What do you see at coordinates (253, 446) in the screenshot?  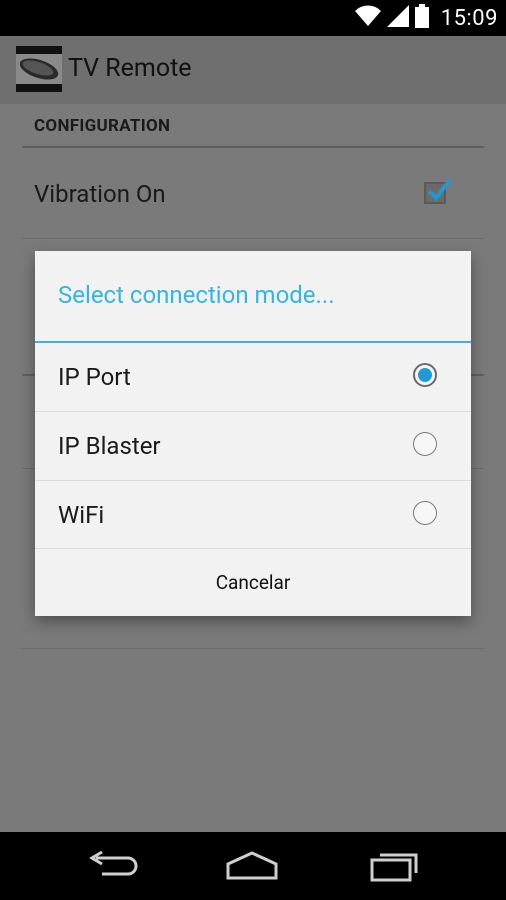 I see `option-ip-blaster: IP Blaster` at bounding box center [253, 446].